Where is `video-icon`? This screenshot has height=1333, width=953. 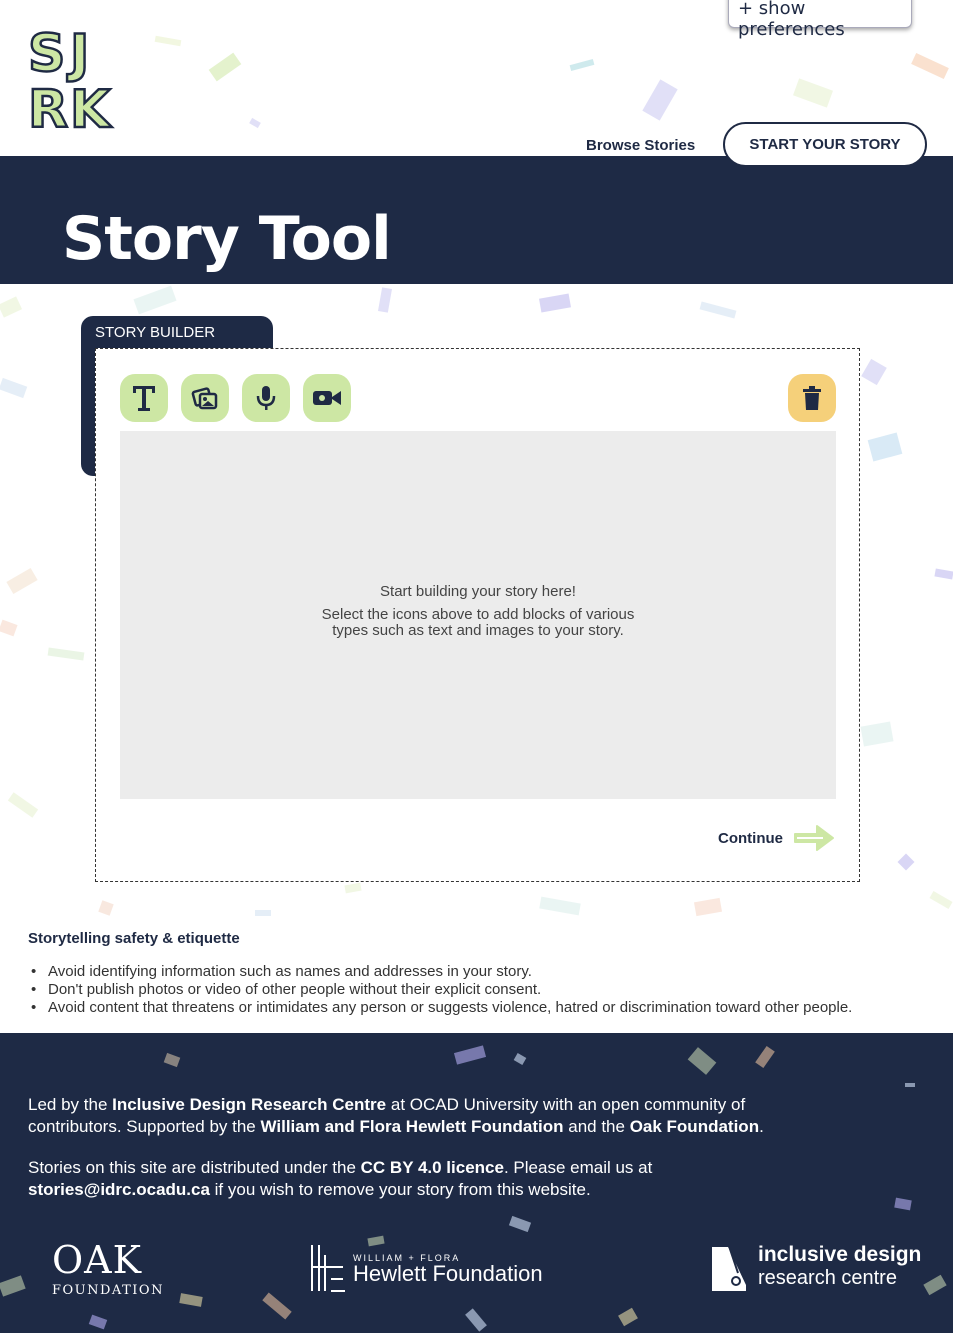
video-icon is located at coordinates (327, 398).